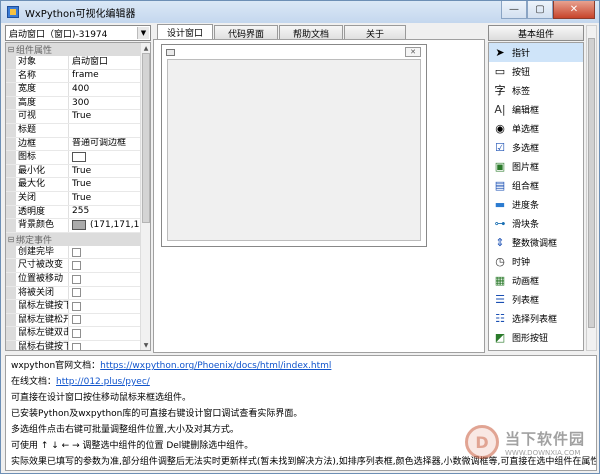  I want to click on category-events: ⊟ 绑定事件, so click(73, 239).